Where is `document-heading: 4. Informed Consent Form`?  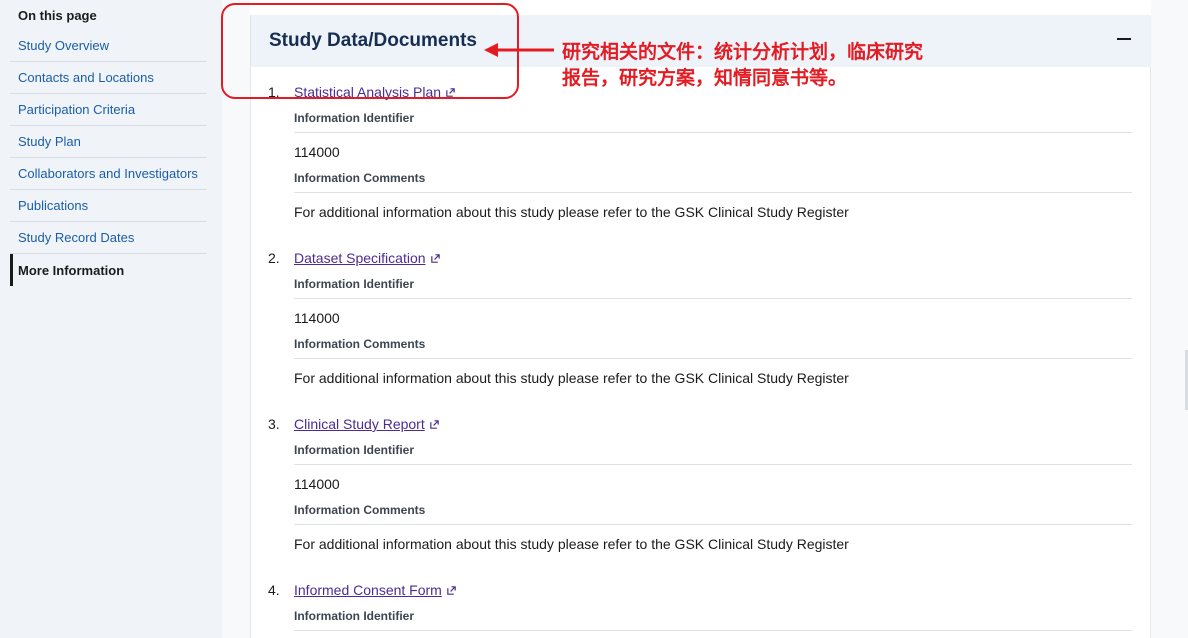 document-heading: 4. Informed Consent Form is located at coordinates (362, 590).